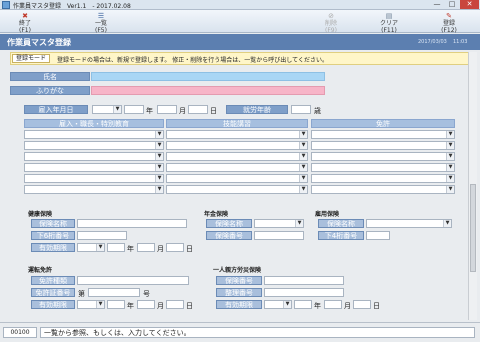 The width and height of the screenshot is (480, 342). I want to click on health-digits-label: 下6桁番号, so click(53, 235).